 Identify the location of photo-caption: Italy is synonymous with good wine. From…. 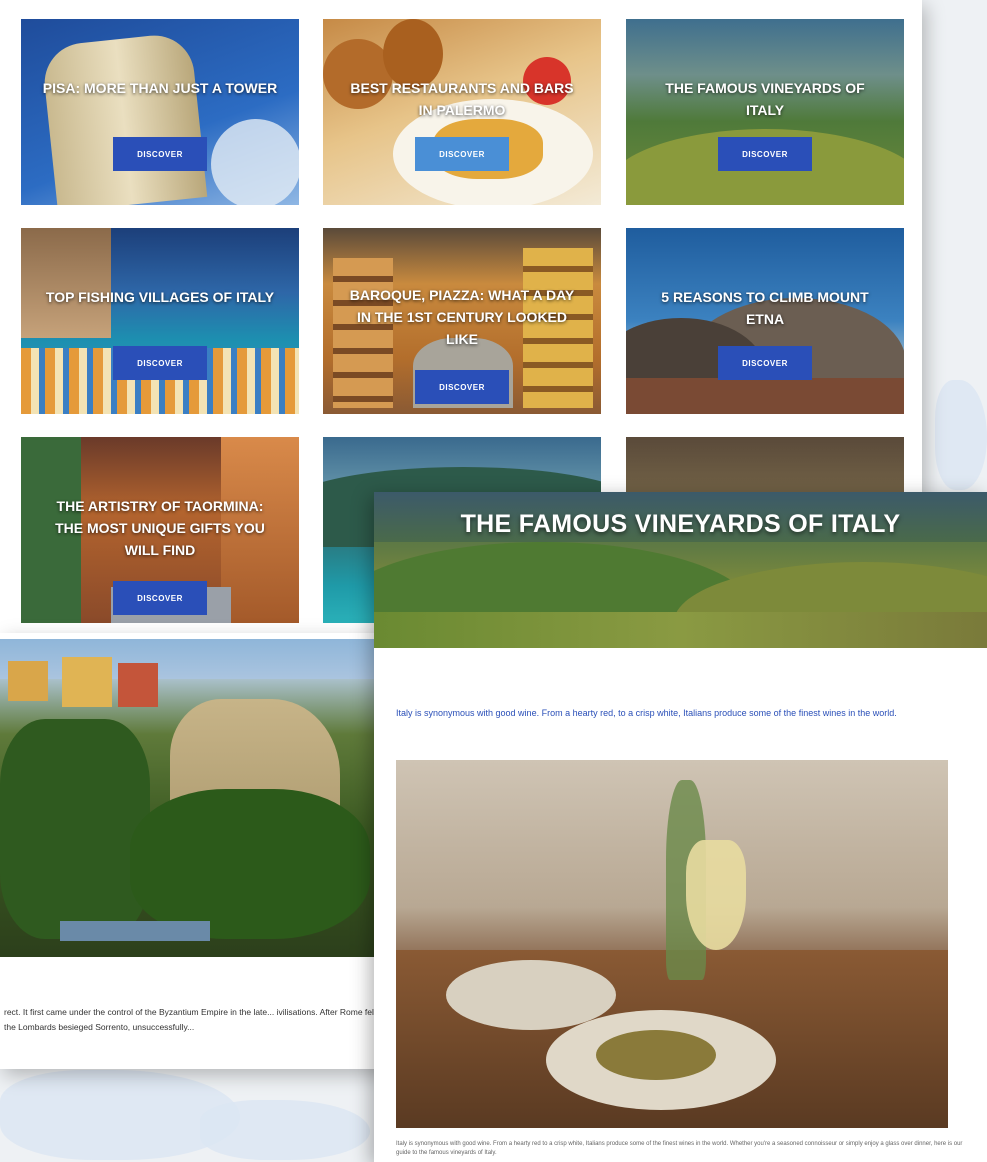
(679, 1148).